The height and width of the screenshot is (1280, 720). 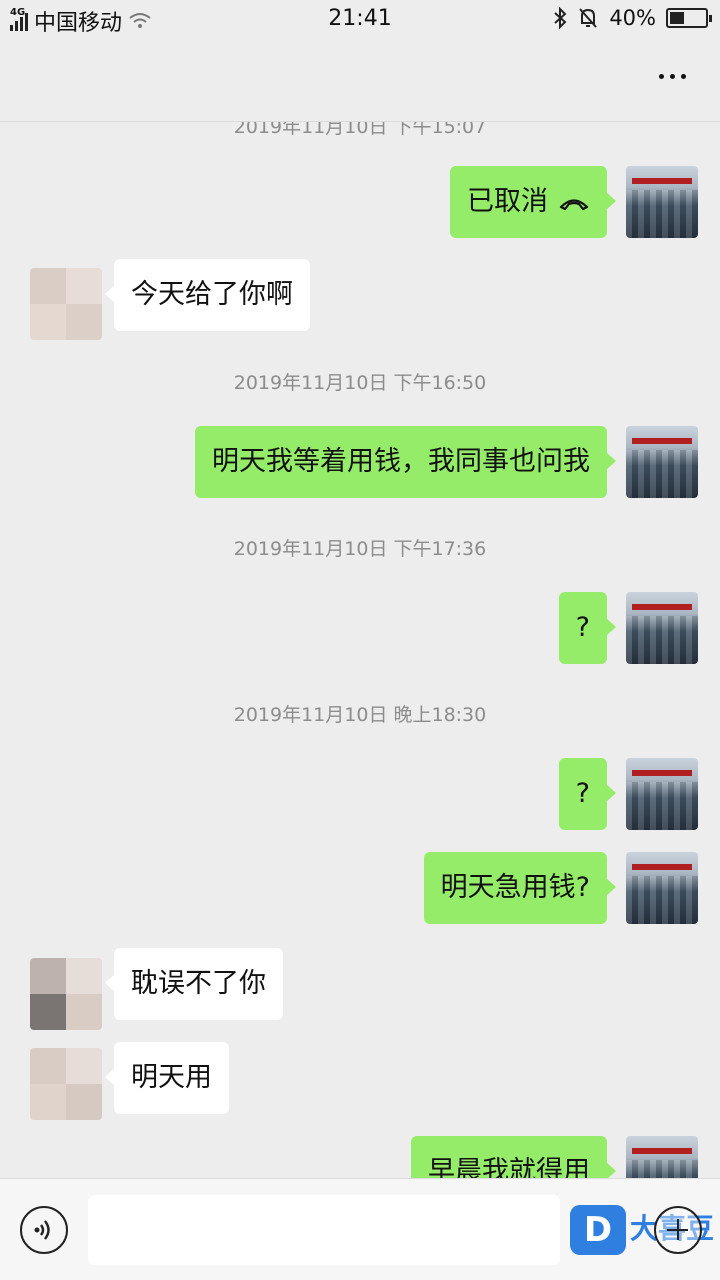 I want to click on message-bubble-outgoing: 明天急用钱?, so click(x=520, y=888).